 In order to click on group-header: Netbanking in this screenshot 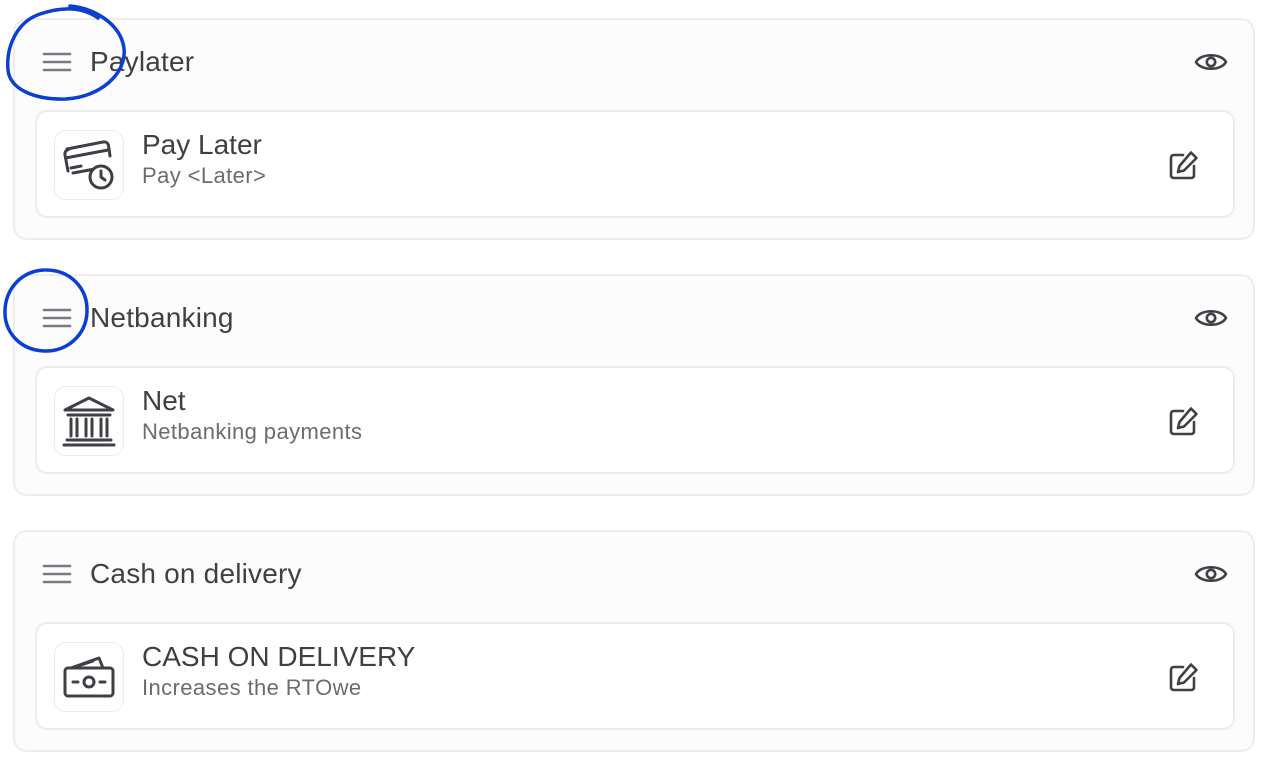, I will do `click(634, 318)`.